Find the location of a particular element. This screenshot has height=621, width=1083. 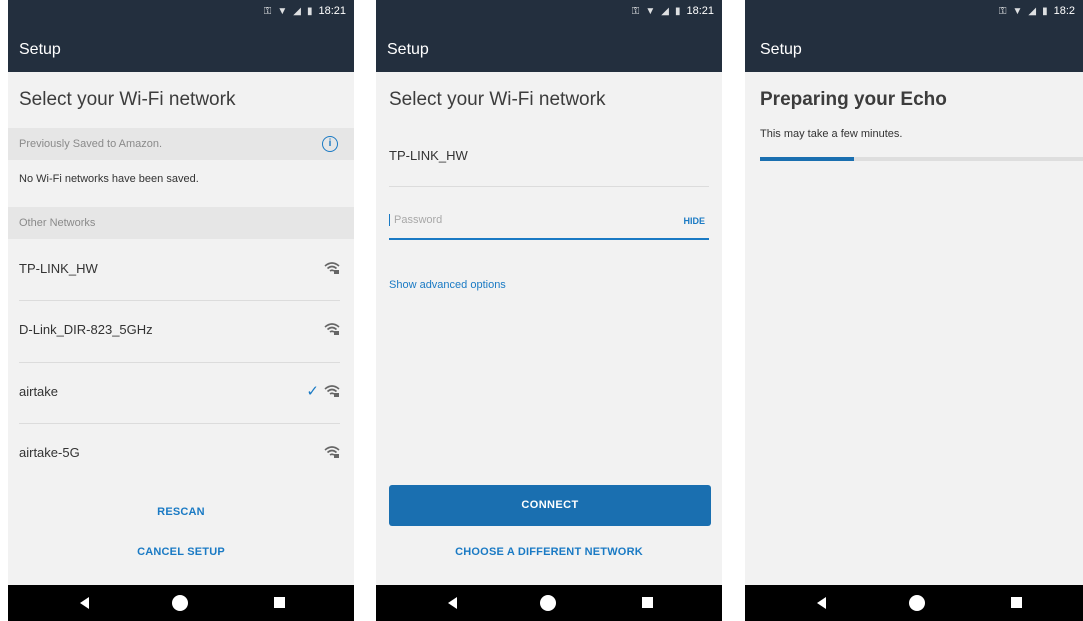

info-icon: i is located at coordinates (330, 144).